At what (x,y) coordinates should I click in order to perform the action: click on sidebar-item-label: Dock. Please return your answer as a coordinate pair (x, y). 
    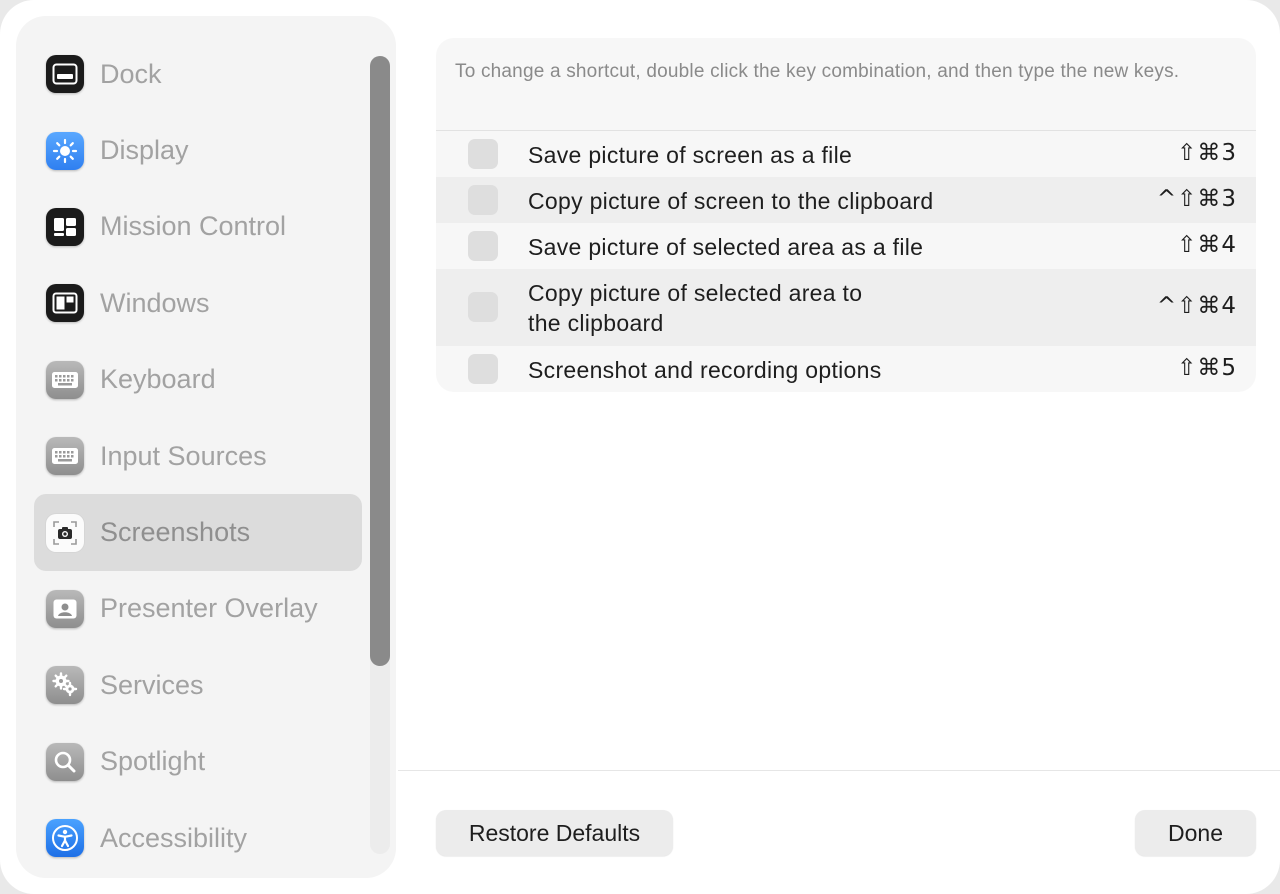
    Looking at the image, I should click on (131, 73).